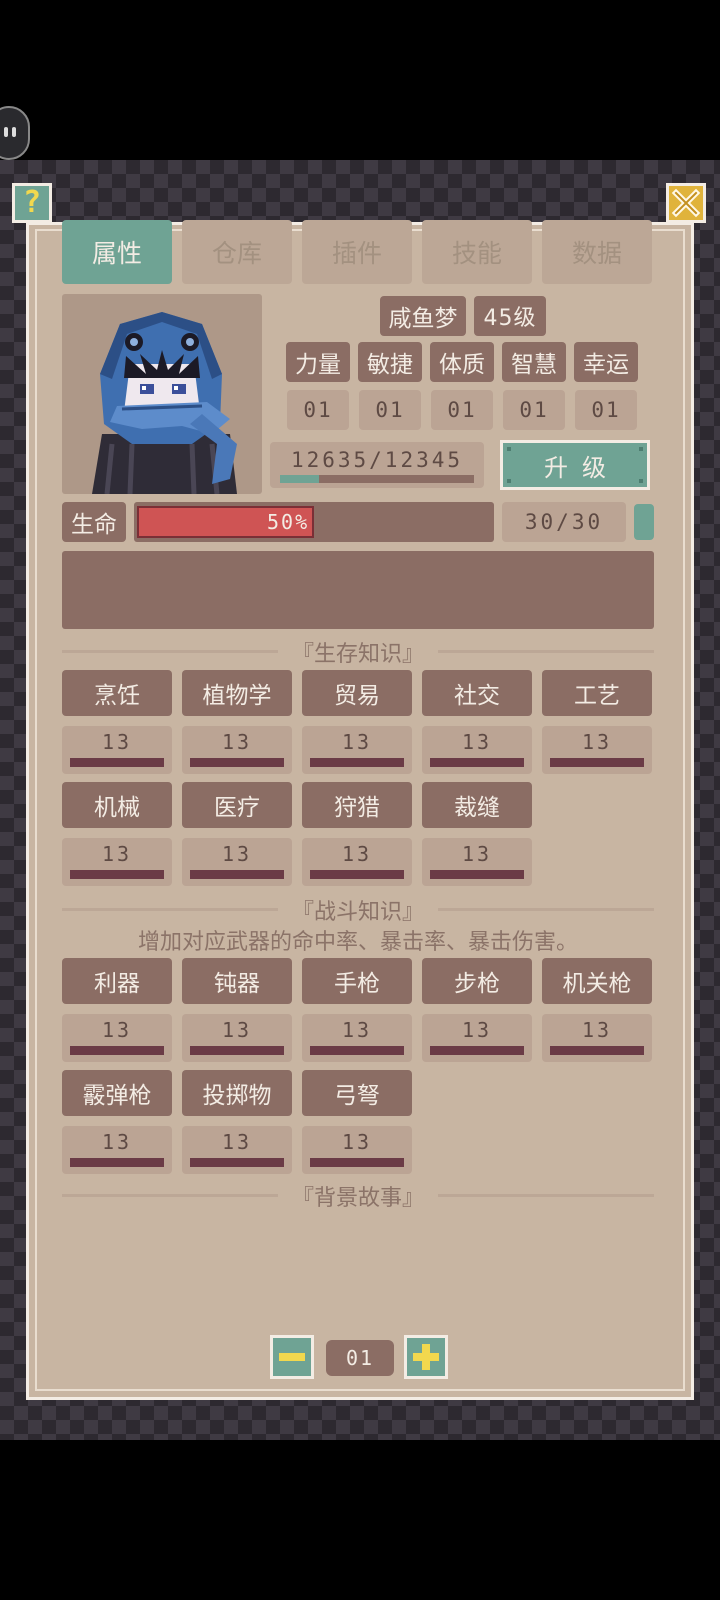 This screenshot has width=720, height=1600. What do you see at coordinates (377, 465) in the screenshot?
I see `experience-box: 12635/12345` at bounding box center [377, 465].